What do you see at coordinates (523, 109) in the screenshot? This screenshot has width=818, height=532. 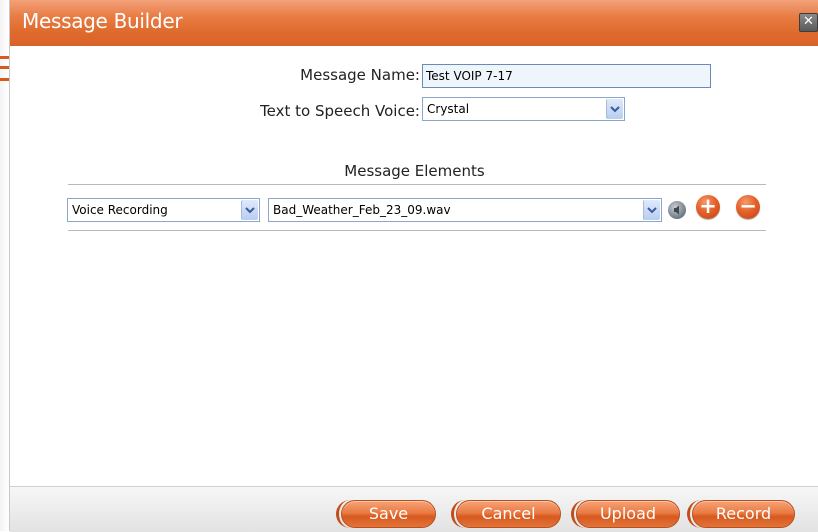 I see `tts-voice-select: Crystal` at bounding box center [523, 109].